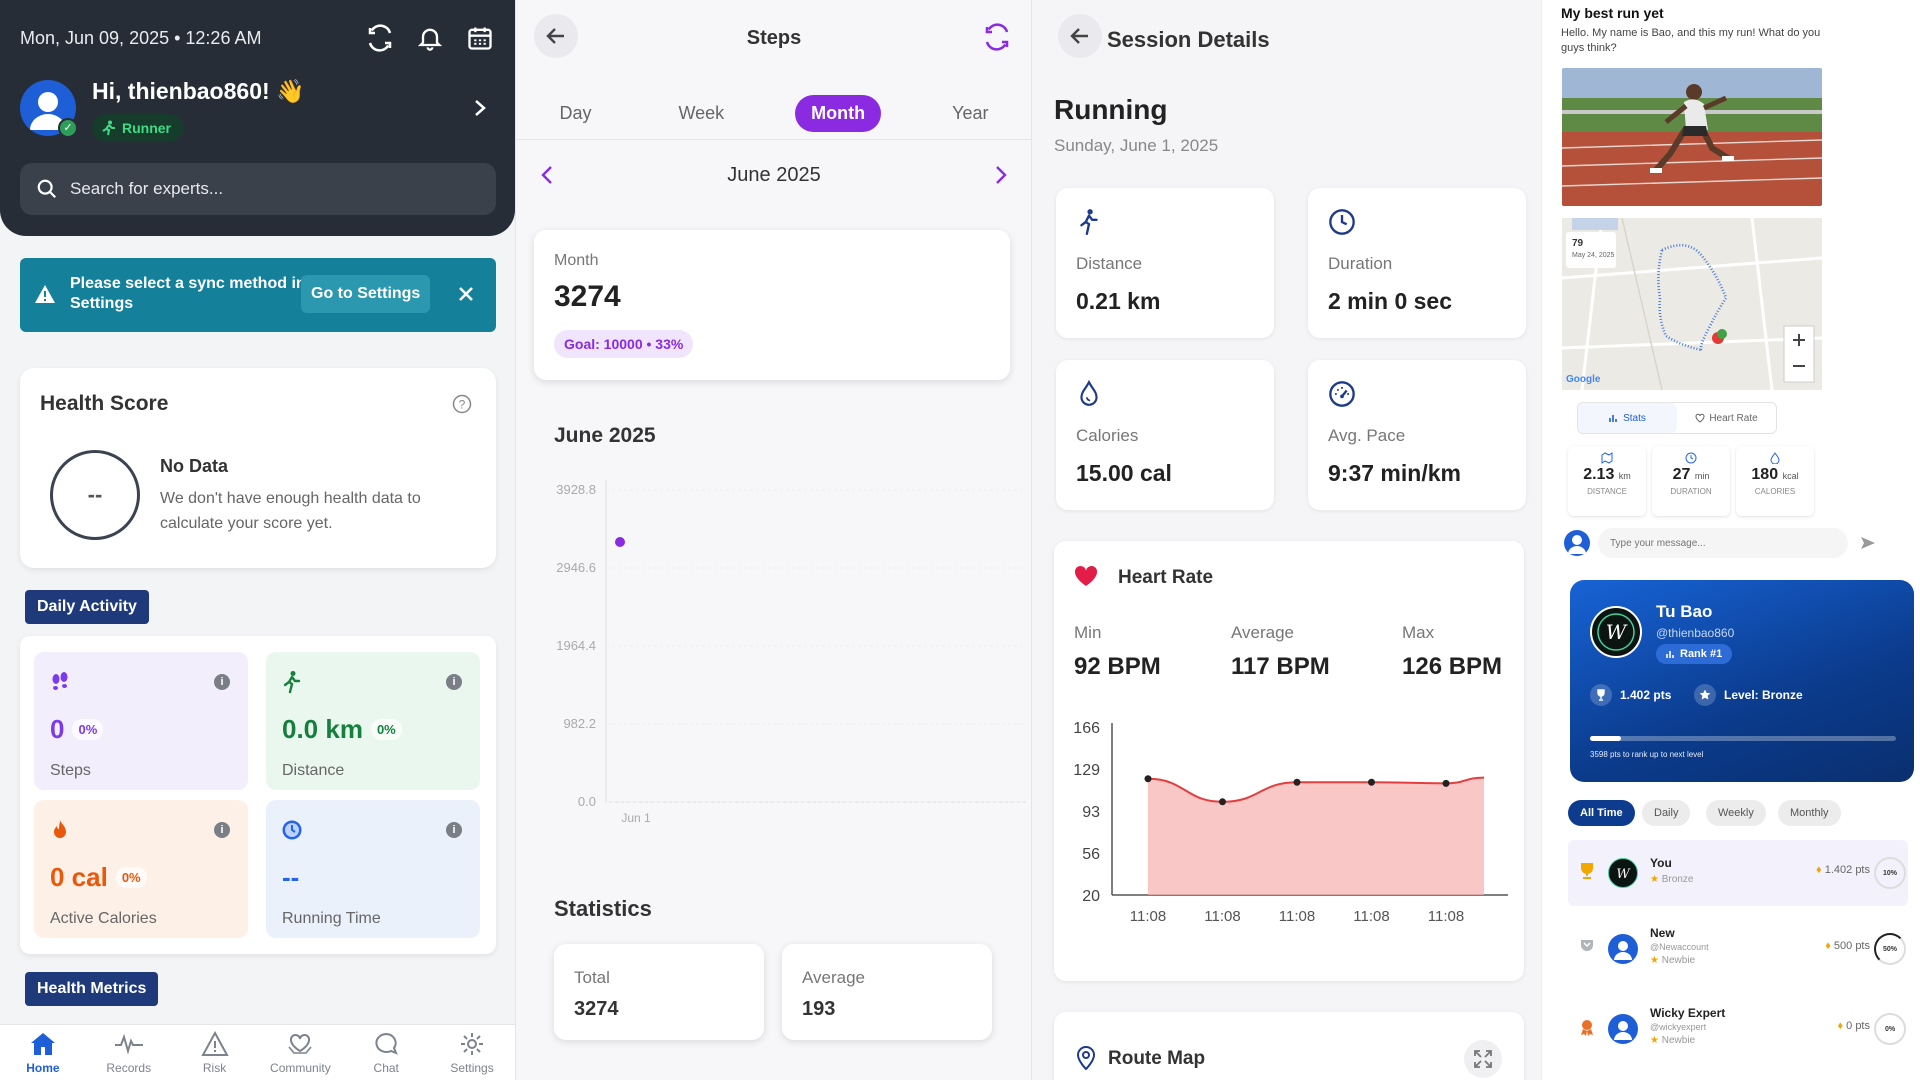 The width and height of the screenshot is (1920, 1080). Describe the element at coordinates (1673, 960) in the screenshot. I see `leader-tier: ★ Newbie` at that location.